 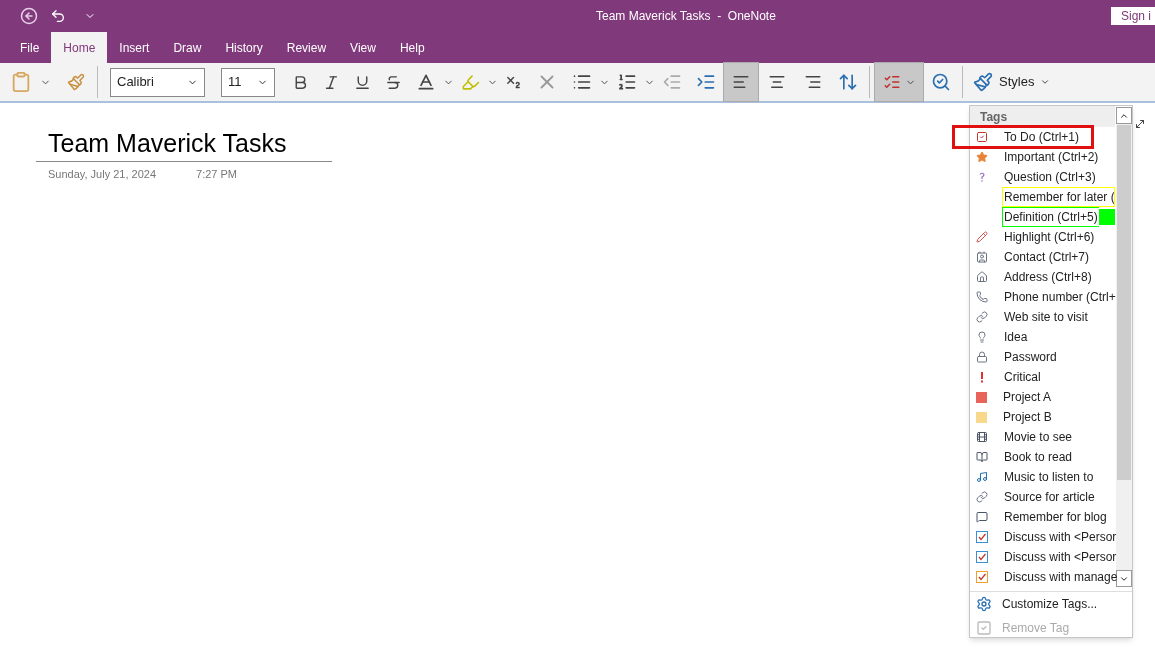 What do you see at coordinates (331, 82) in the screenshot?
I see `italic-icon` at bounding box center [331, 82].